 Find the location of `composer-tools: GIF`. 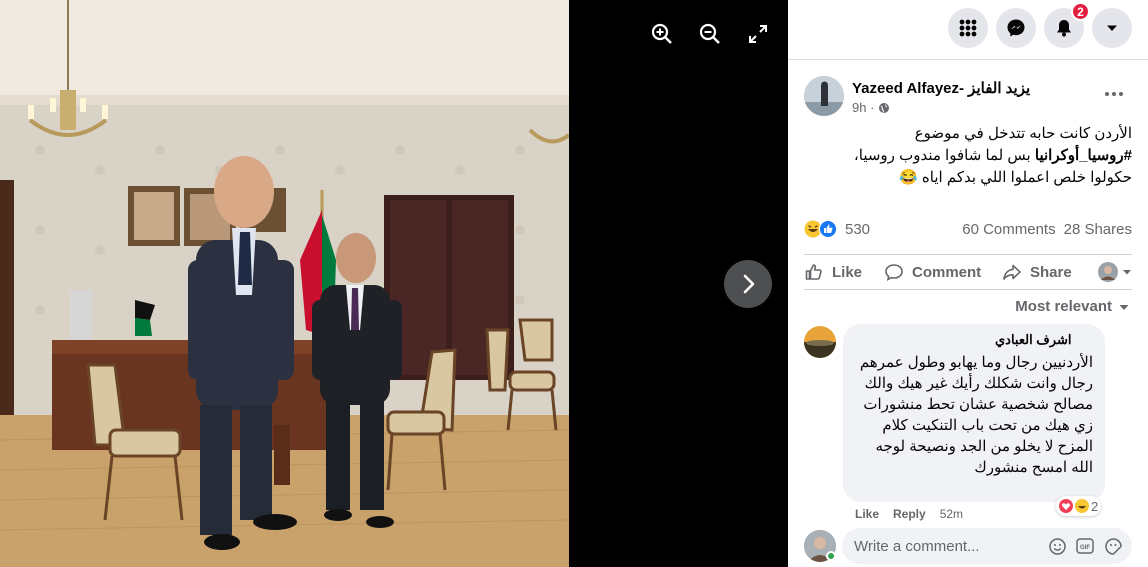

composer-tools: GIF is located at coordinates (1085, 546).